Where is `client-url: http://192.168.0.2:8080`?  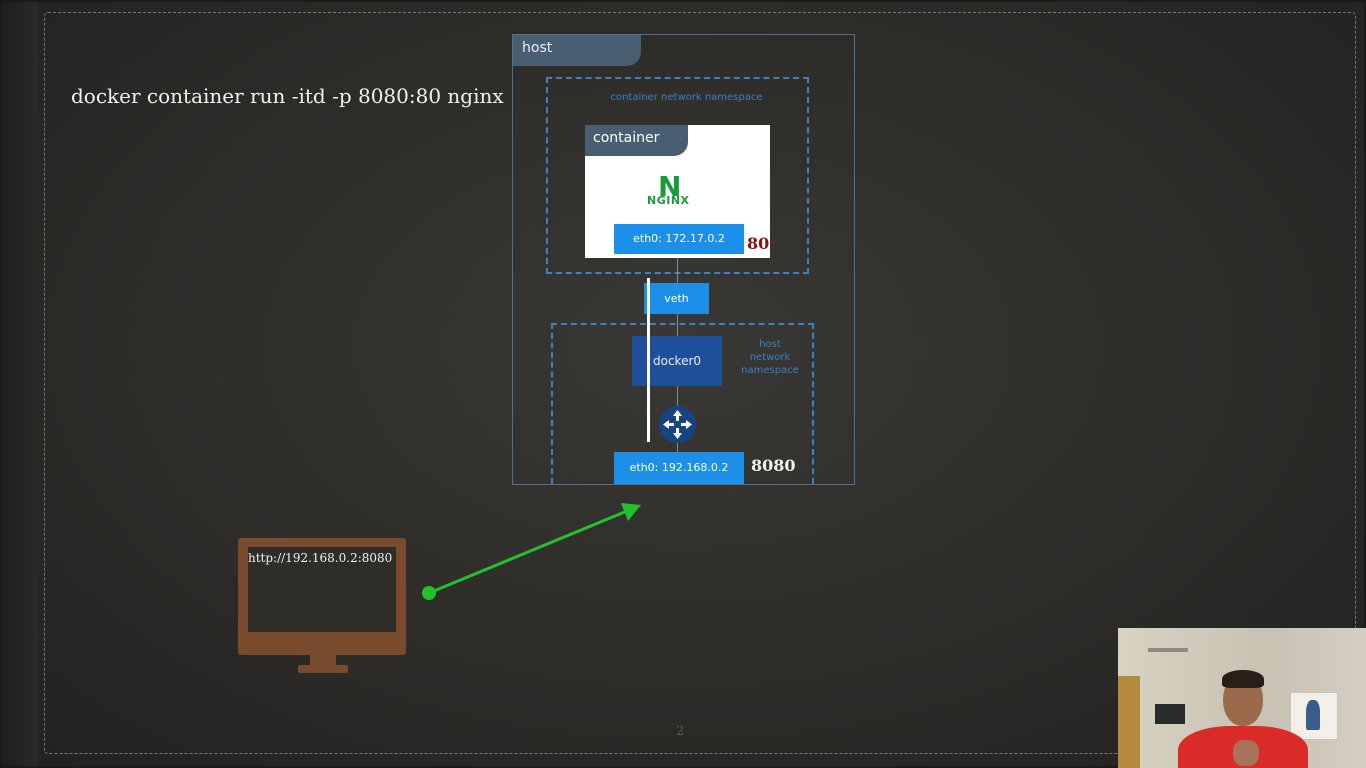 client-url: http://192.168.0.2:8080 is located at coordinates (320, 558).